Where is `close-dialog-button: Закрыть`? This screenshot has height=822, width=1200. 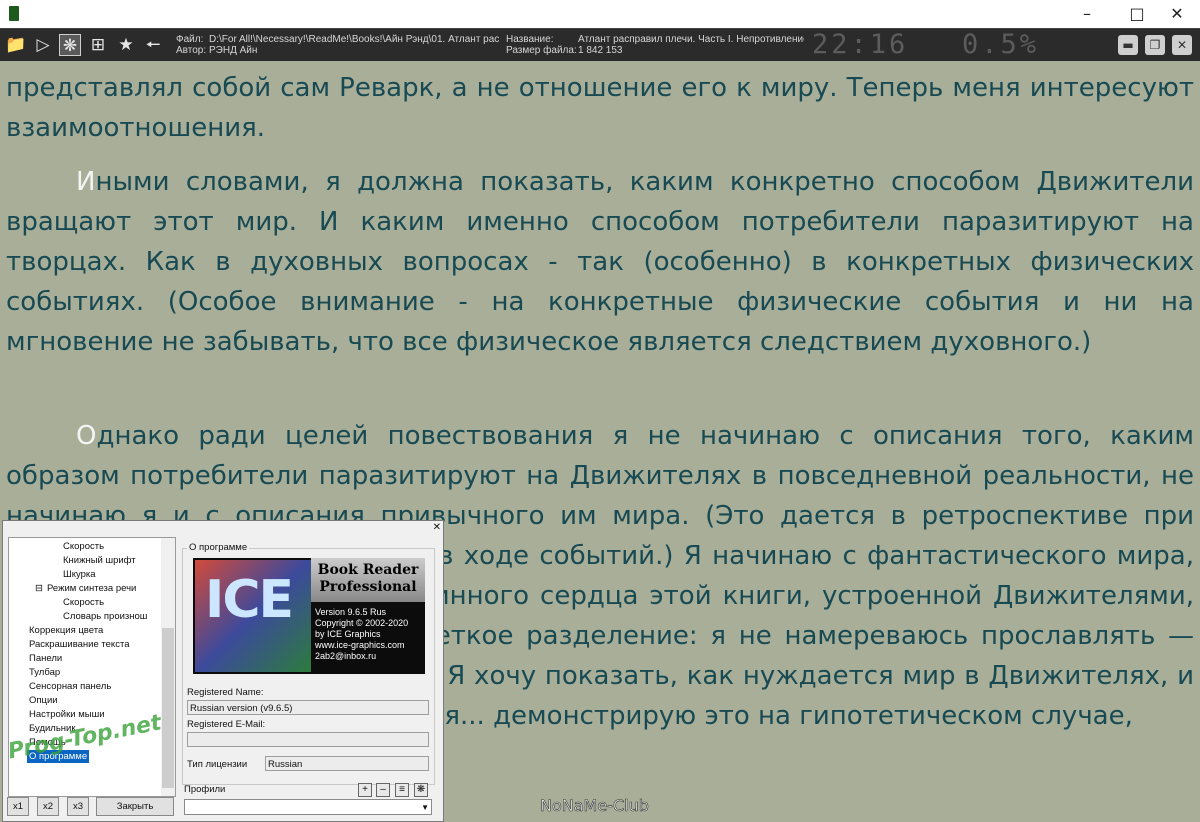
close-dialog-button: Закрыть is located at coordinates (135, 806).